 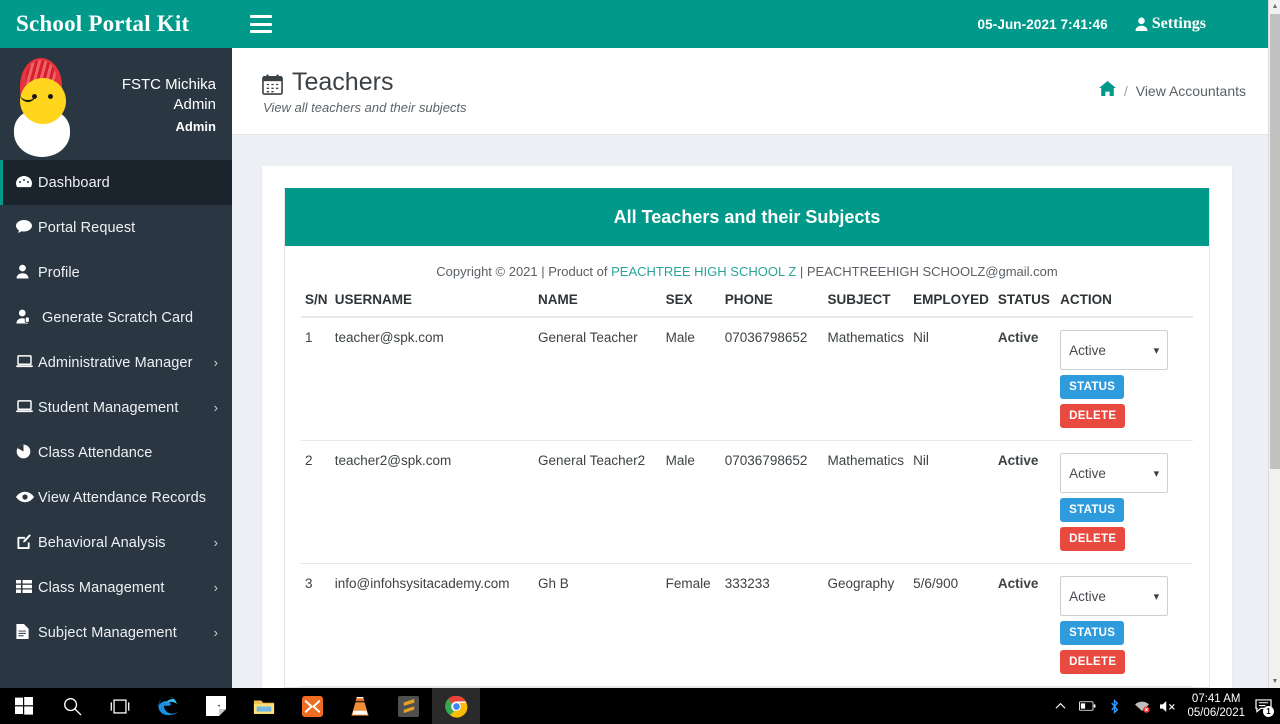 What do you see at coordinates (264, 706) in the screenshot?
I see `file-explorer-icon` at bounding box center [264, 706].